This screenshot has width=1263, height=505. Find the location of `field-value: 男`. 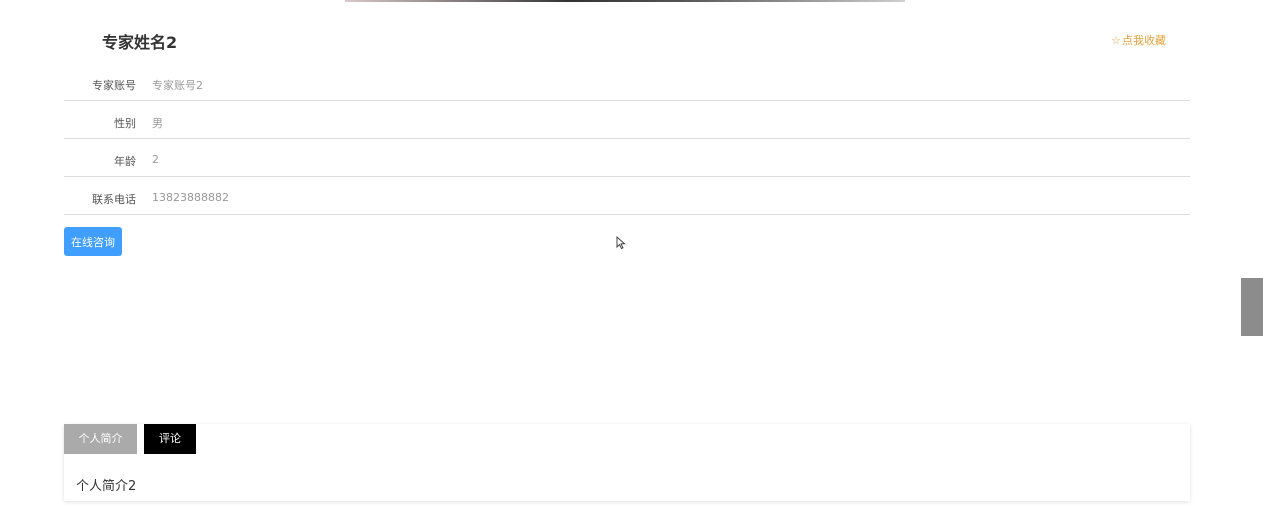

field-value: 男 is located at coordinates (157, 123).